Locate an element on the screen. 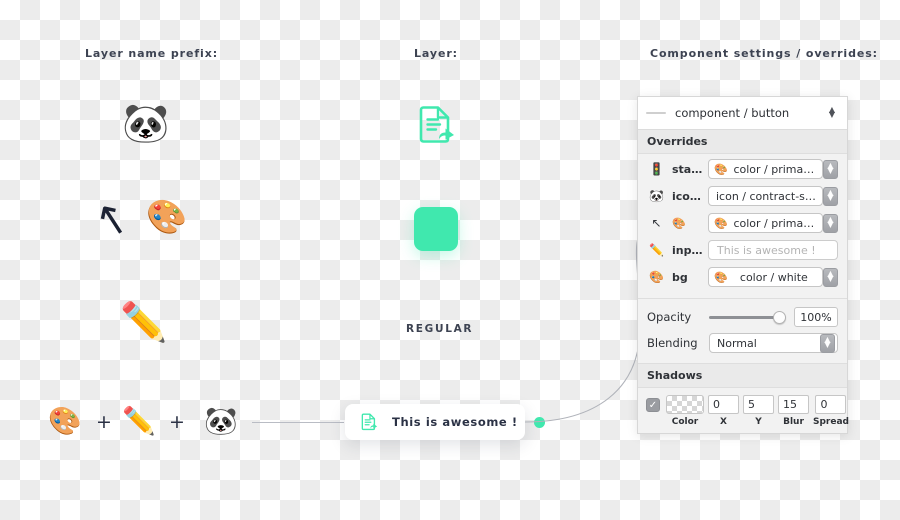  connector-line-left is located at coordinates (298, 422).